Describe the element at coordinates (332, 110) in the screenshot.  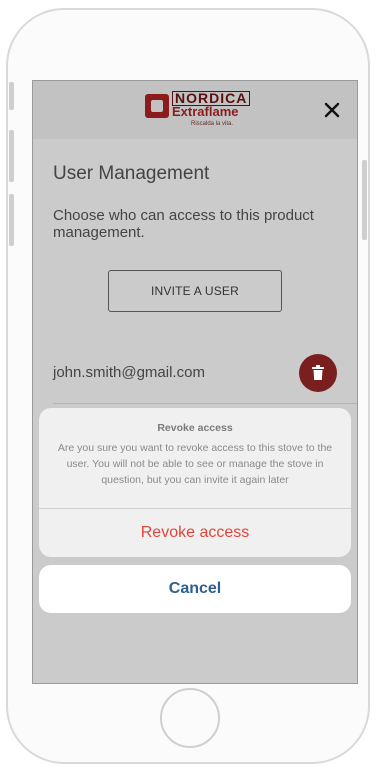
I see `close-icon` at that location.